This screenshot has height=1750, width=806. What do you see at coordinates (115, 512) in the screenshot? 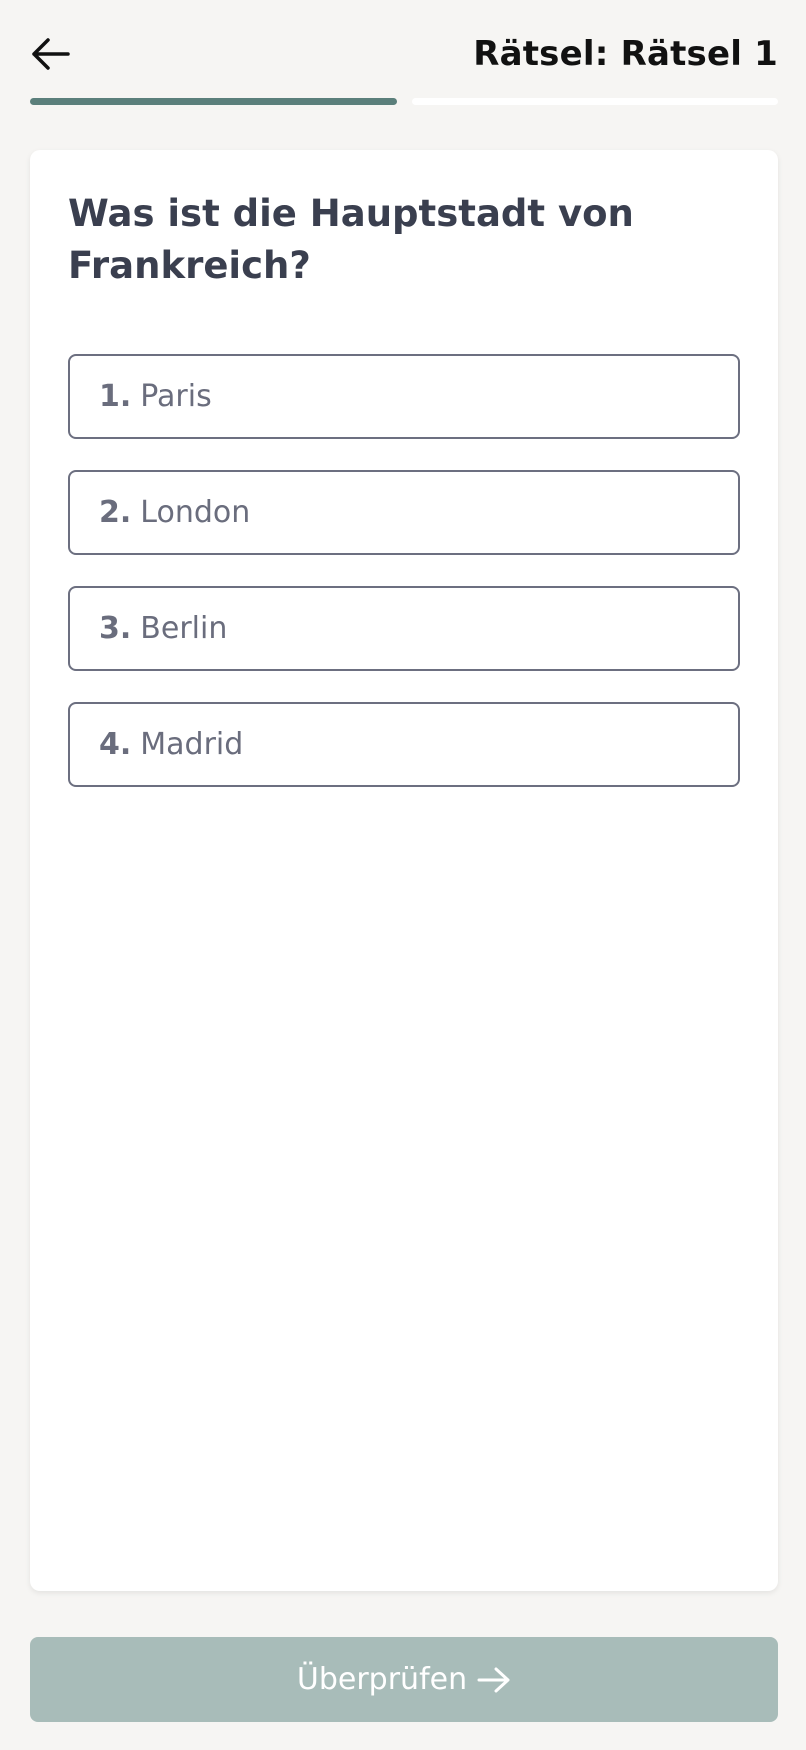
I see `option-number: 2.` at bounding box center [115, 512].